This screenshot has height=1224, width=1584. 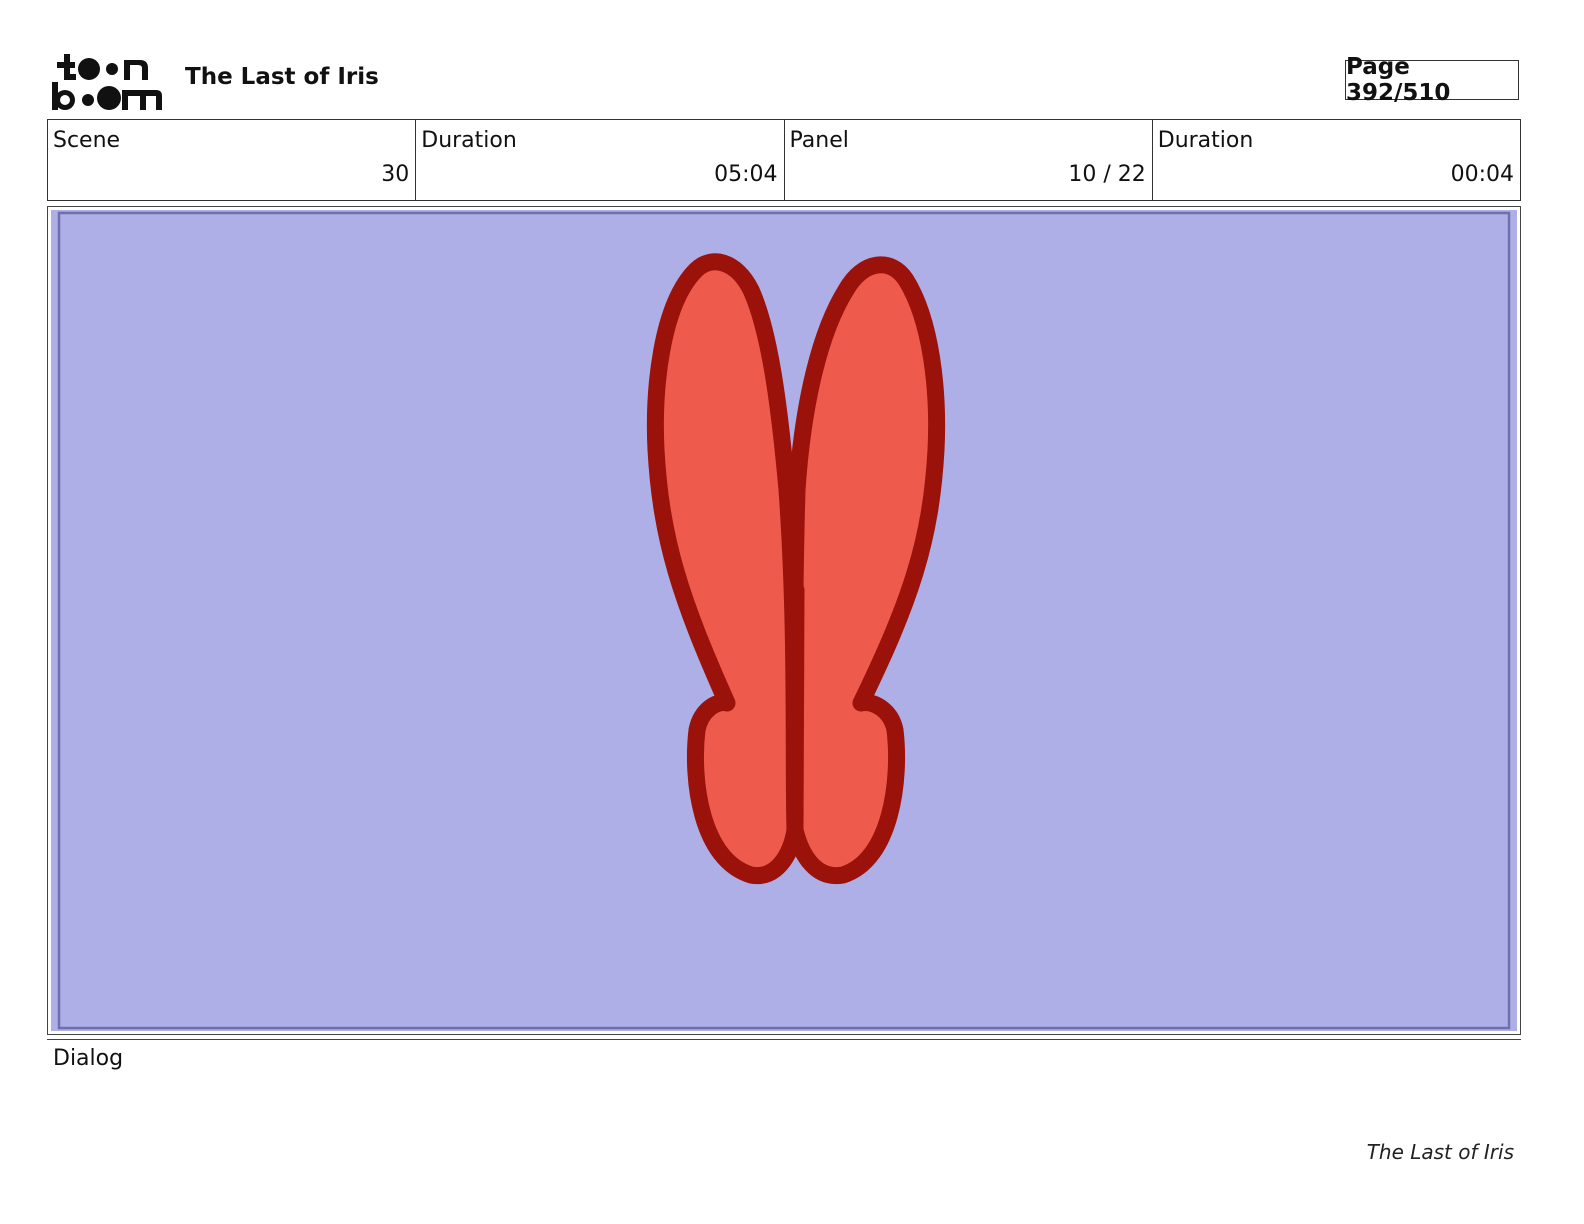 What do you see at coordinates (746, 174) in the screenshot?
I see `scene-duration-value: 05:04` at bounding box center [746, 174].